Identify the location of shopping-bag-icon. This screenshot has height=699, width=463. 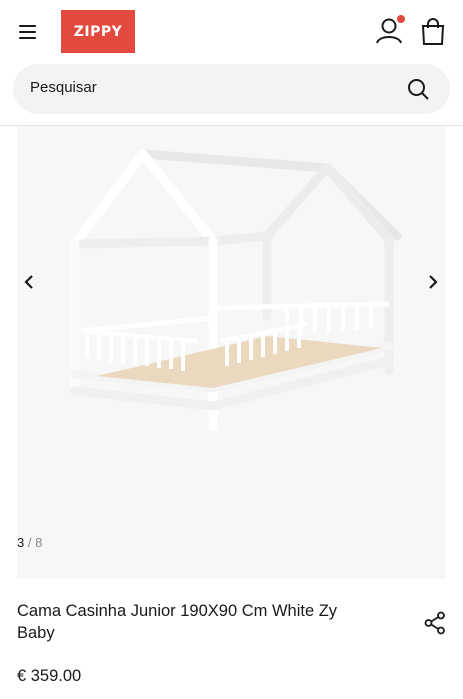
(433, 31).